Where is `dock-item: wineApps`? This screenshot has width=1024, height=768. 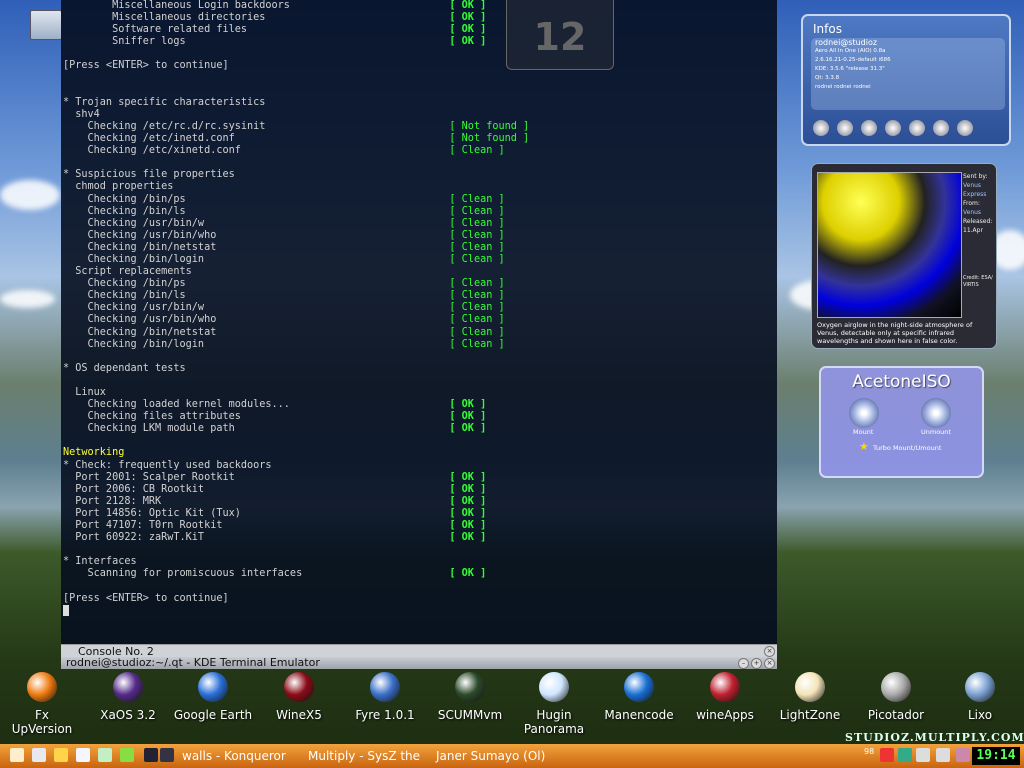 dock-item: wineApps is located at coordinates (725, 697).